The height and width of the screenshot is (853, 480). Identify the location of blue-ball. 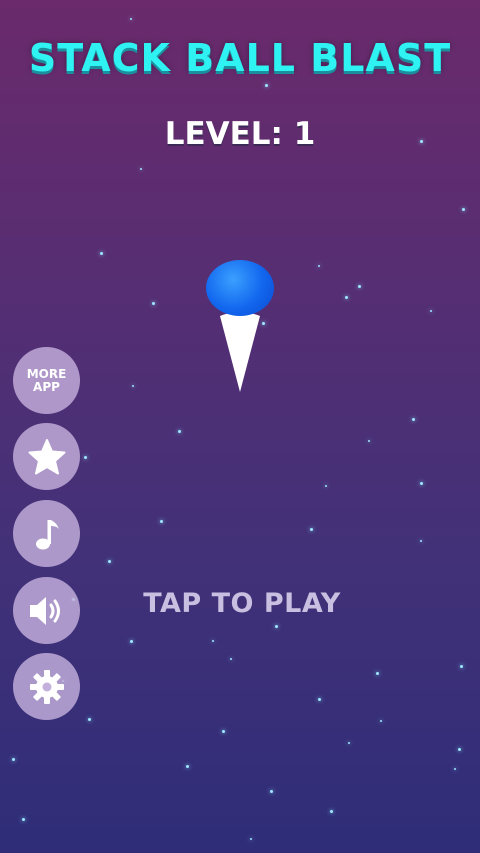
(240, 288).